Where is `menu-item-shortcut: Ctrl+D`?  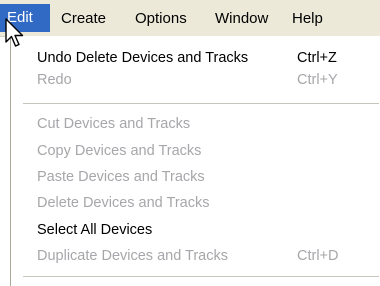 menu-item-shortcut: Ctrl+D is located at coordinates (318, 256).